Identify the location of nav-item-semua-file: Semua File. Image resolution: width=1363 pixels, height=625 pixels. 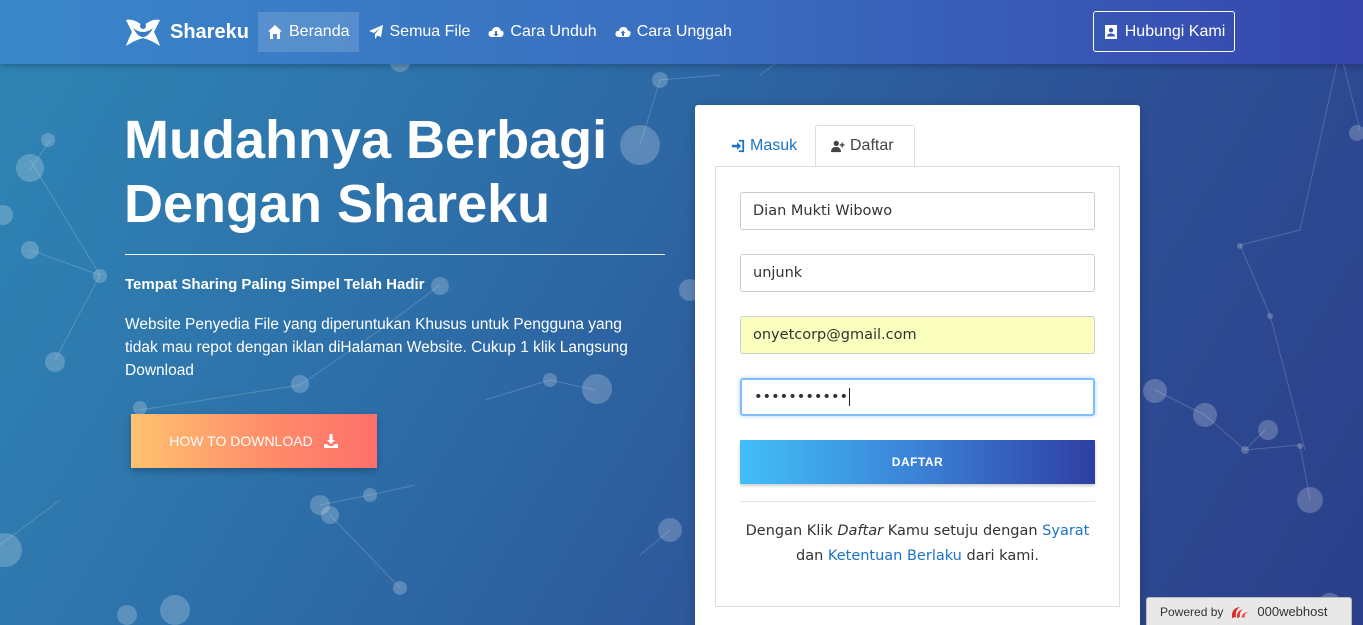
(419, 32).